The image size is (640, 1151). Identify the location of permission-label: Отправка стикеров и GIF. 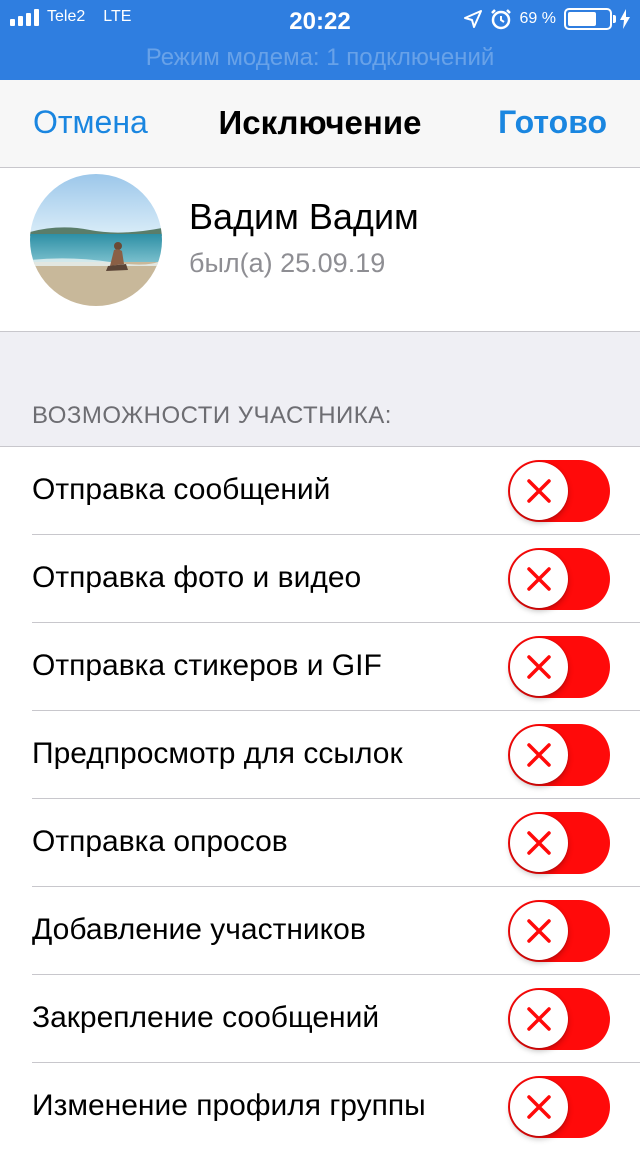
(207, 665).